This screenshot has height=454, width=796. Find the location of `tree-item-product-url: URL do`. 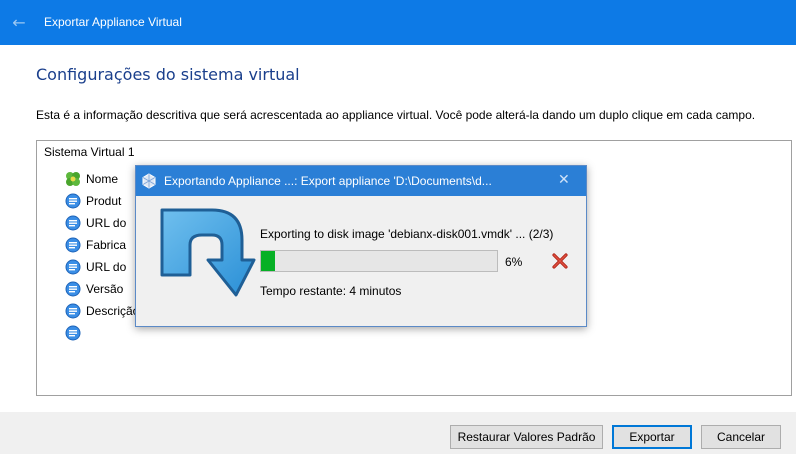

tree-item-product-url: URL do is located at coordinates (95, 223).